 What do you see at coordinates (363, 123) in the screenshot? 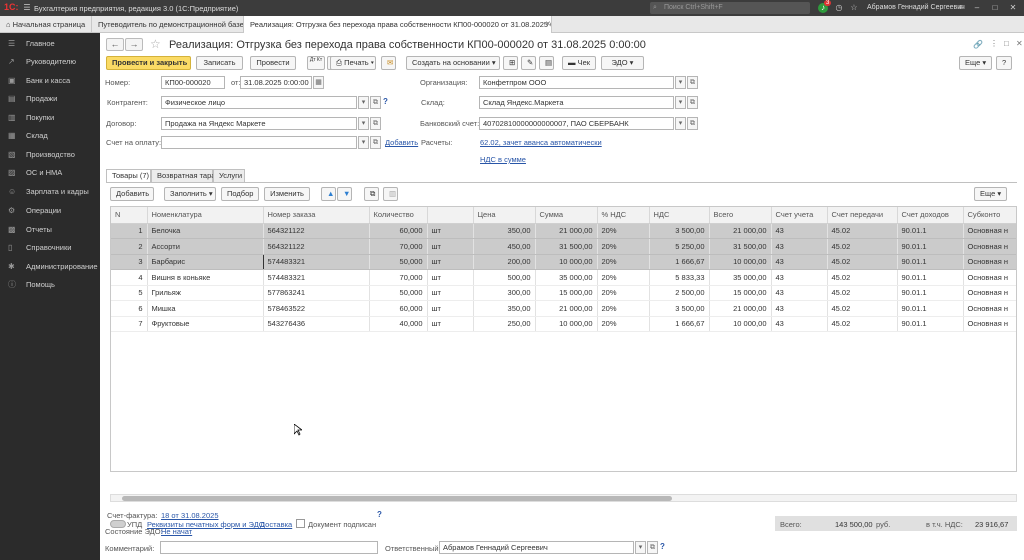
I see `contract-dropdown-icon: ▾` at bounding box center [363, 123].